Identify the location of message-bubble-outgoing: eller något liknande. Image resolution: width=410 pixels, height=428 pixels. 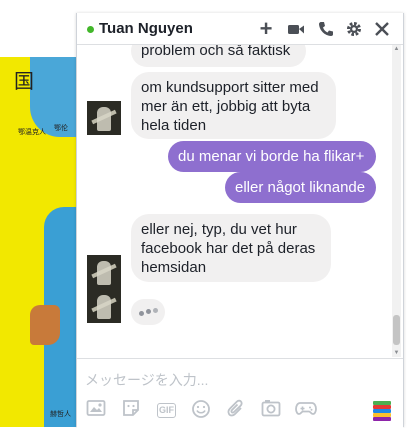
(300, 187).